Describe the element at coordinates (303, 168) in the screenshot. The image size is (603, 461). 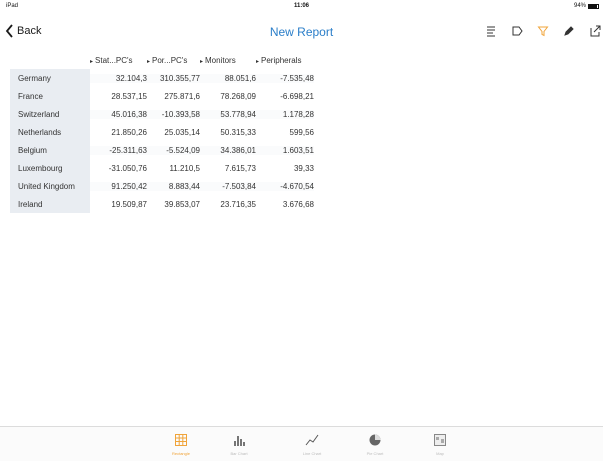
I see `table-cell: 39,33` at that location.